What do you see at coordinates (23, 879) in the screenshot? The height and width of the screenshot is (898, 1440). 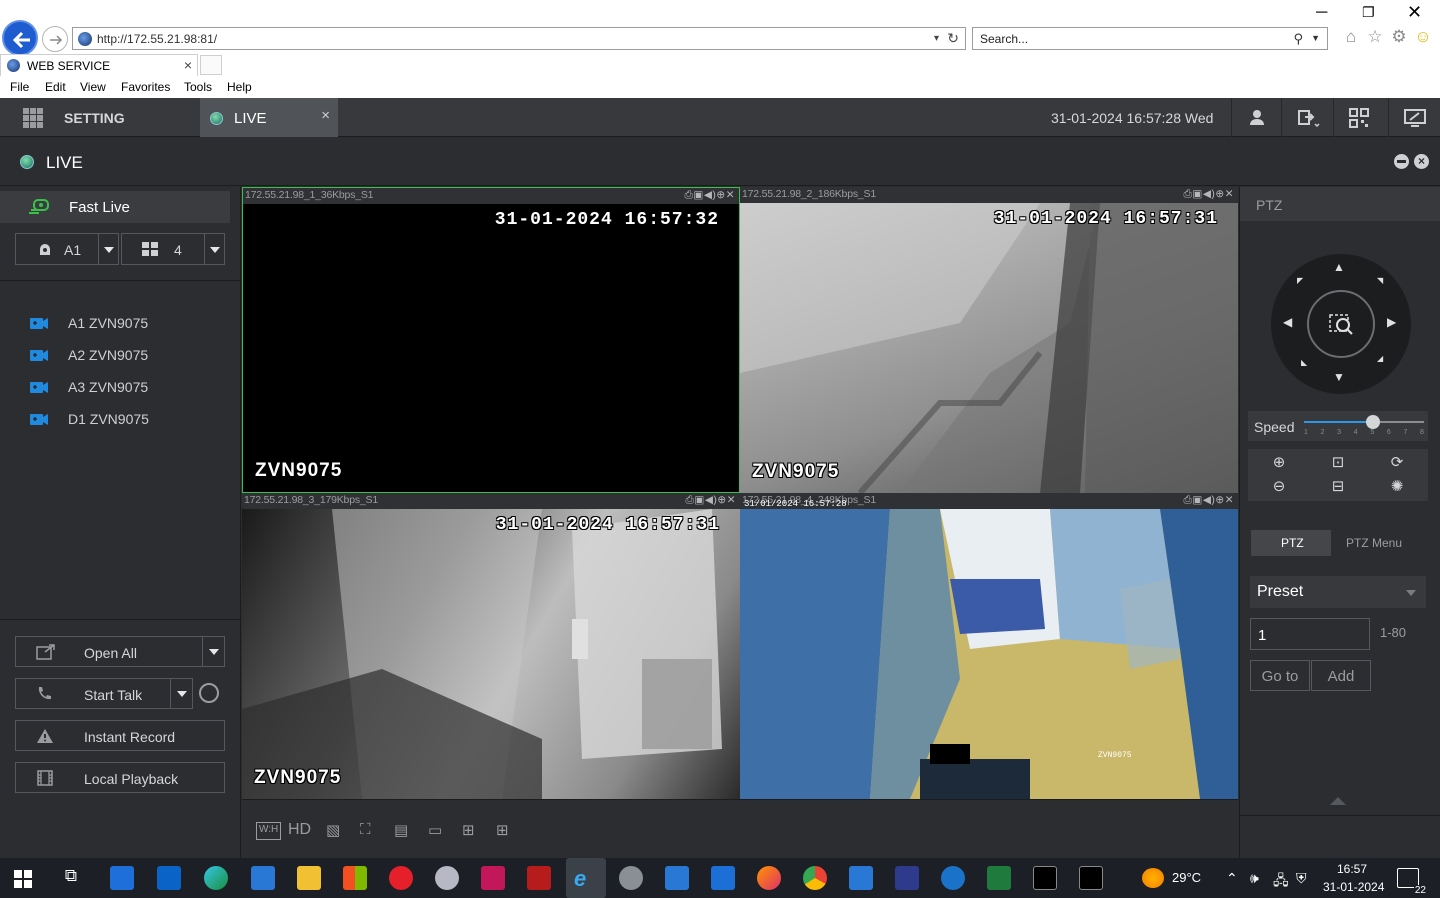 I see `windows-start-icon` at bounding box center [23, 879].